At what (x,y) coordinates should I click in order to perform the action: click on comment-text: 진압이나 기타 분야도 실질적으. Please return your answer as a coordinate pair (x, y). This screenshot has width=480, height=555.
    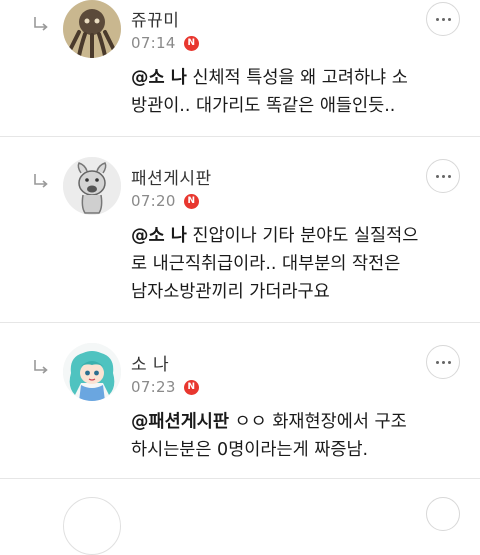
    Looking at the image, I should click on (302, 236).